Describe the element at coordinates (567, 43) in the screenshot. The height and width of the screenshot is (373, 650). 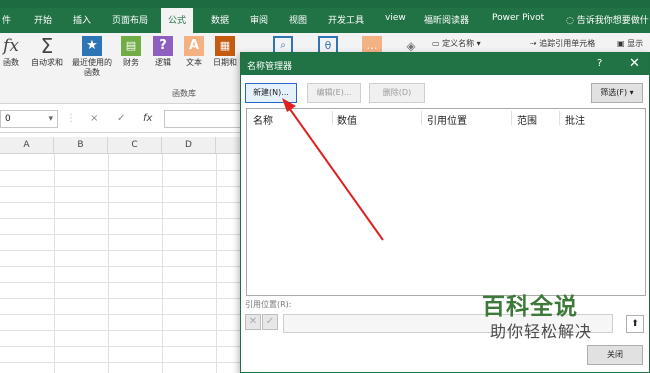
I see `trace-precedents-label: 追踪引用单元格` at that location.